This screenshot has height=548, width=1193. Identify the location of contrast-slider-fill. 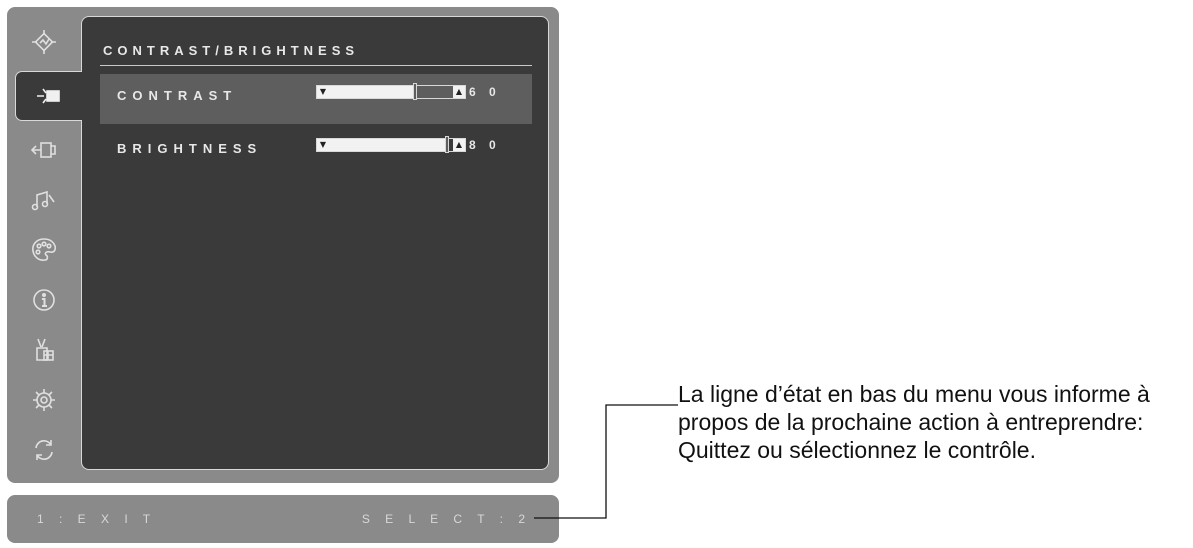
(366, 92).